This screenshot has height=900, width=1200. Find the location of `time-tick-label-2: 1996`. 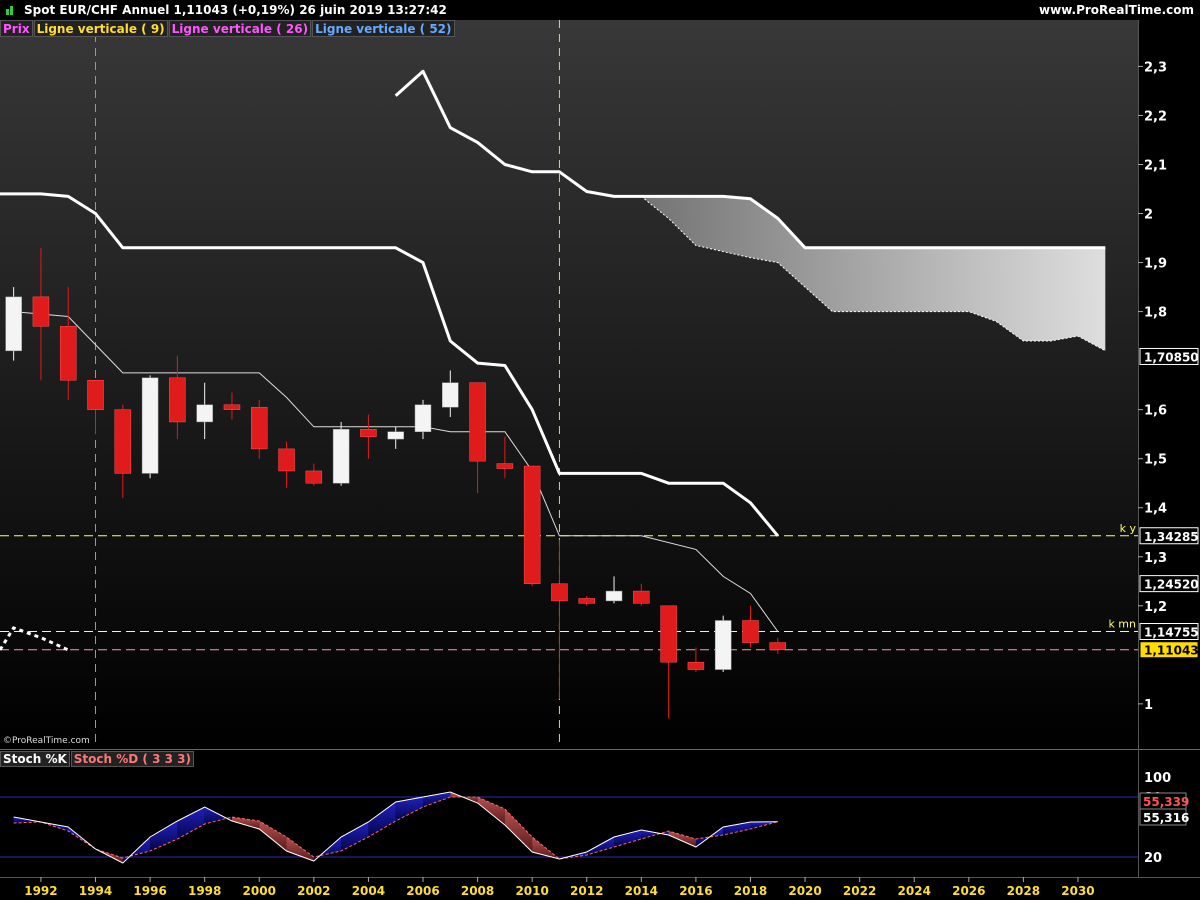

time-tick-label-2: 1996 is located at coordinates (149, 891).